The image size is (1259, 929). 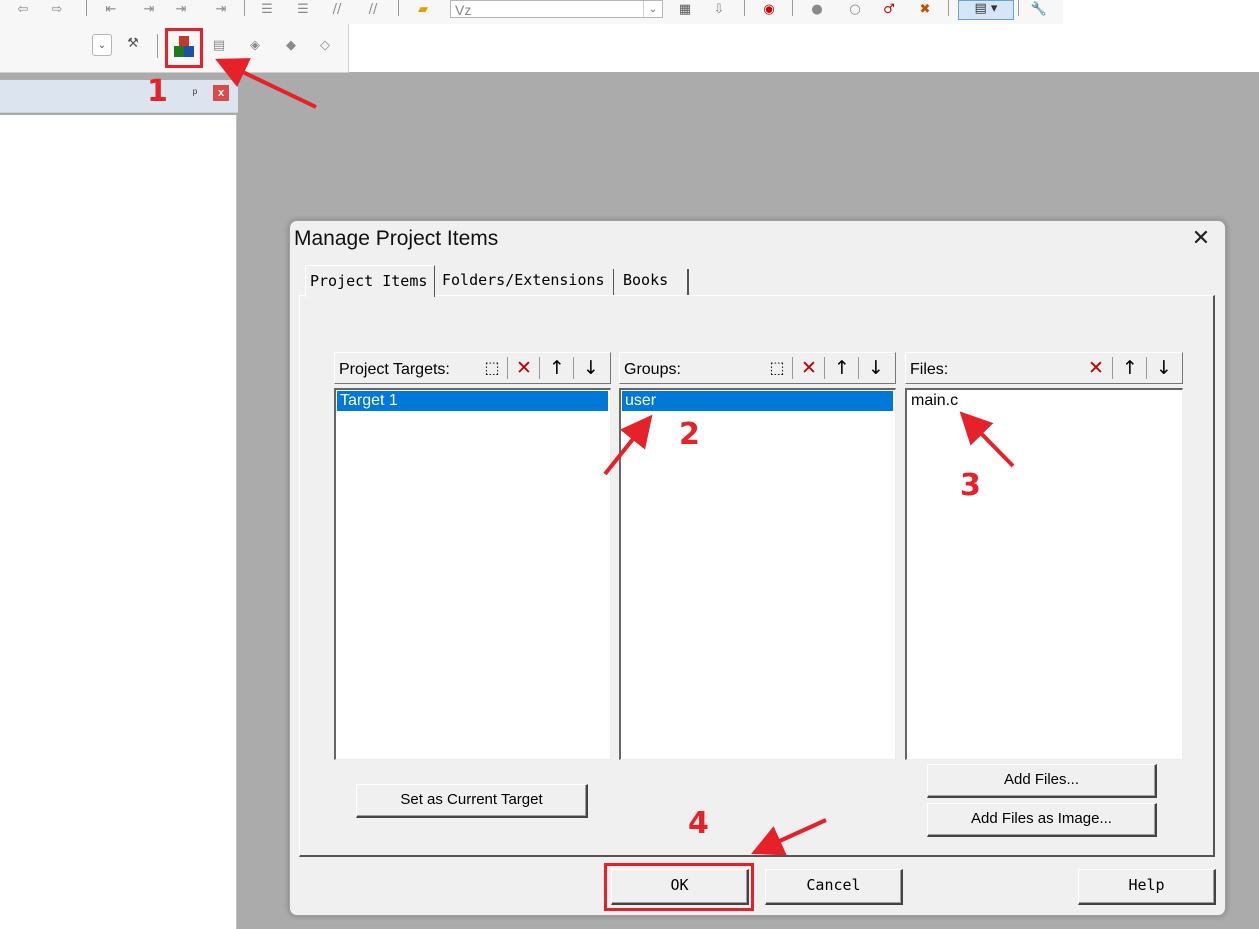 I want to click on files-header: Files: ✕ ↑ ↓, so click(x=1044, y=368).